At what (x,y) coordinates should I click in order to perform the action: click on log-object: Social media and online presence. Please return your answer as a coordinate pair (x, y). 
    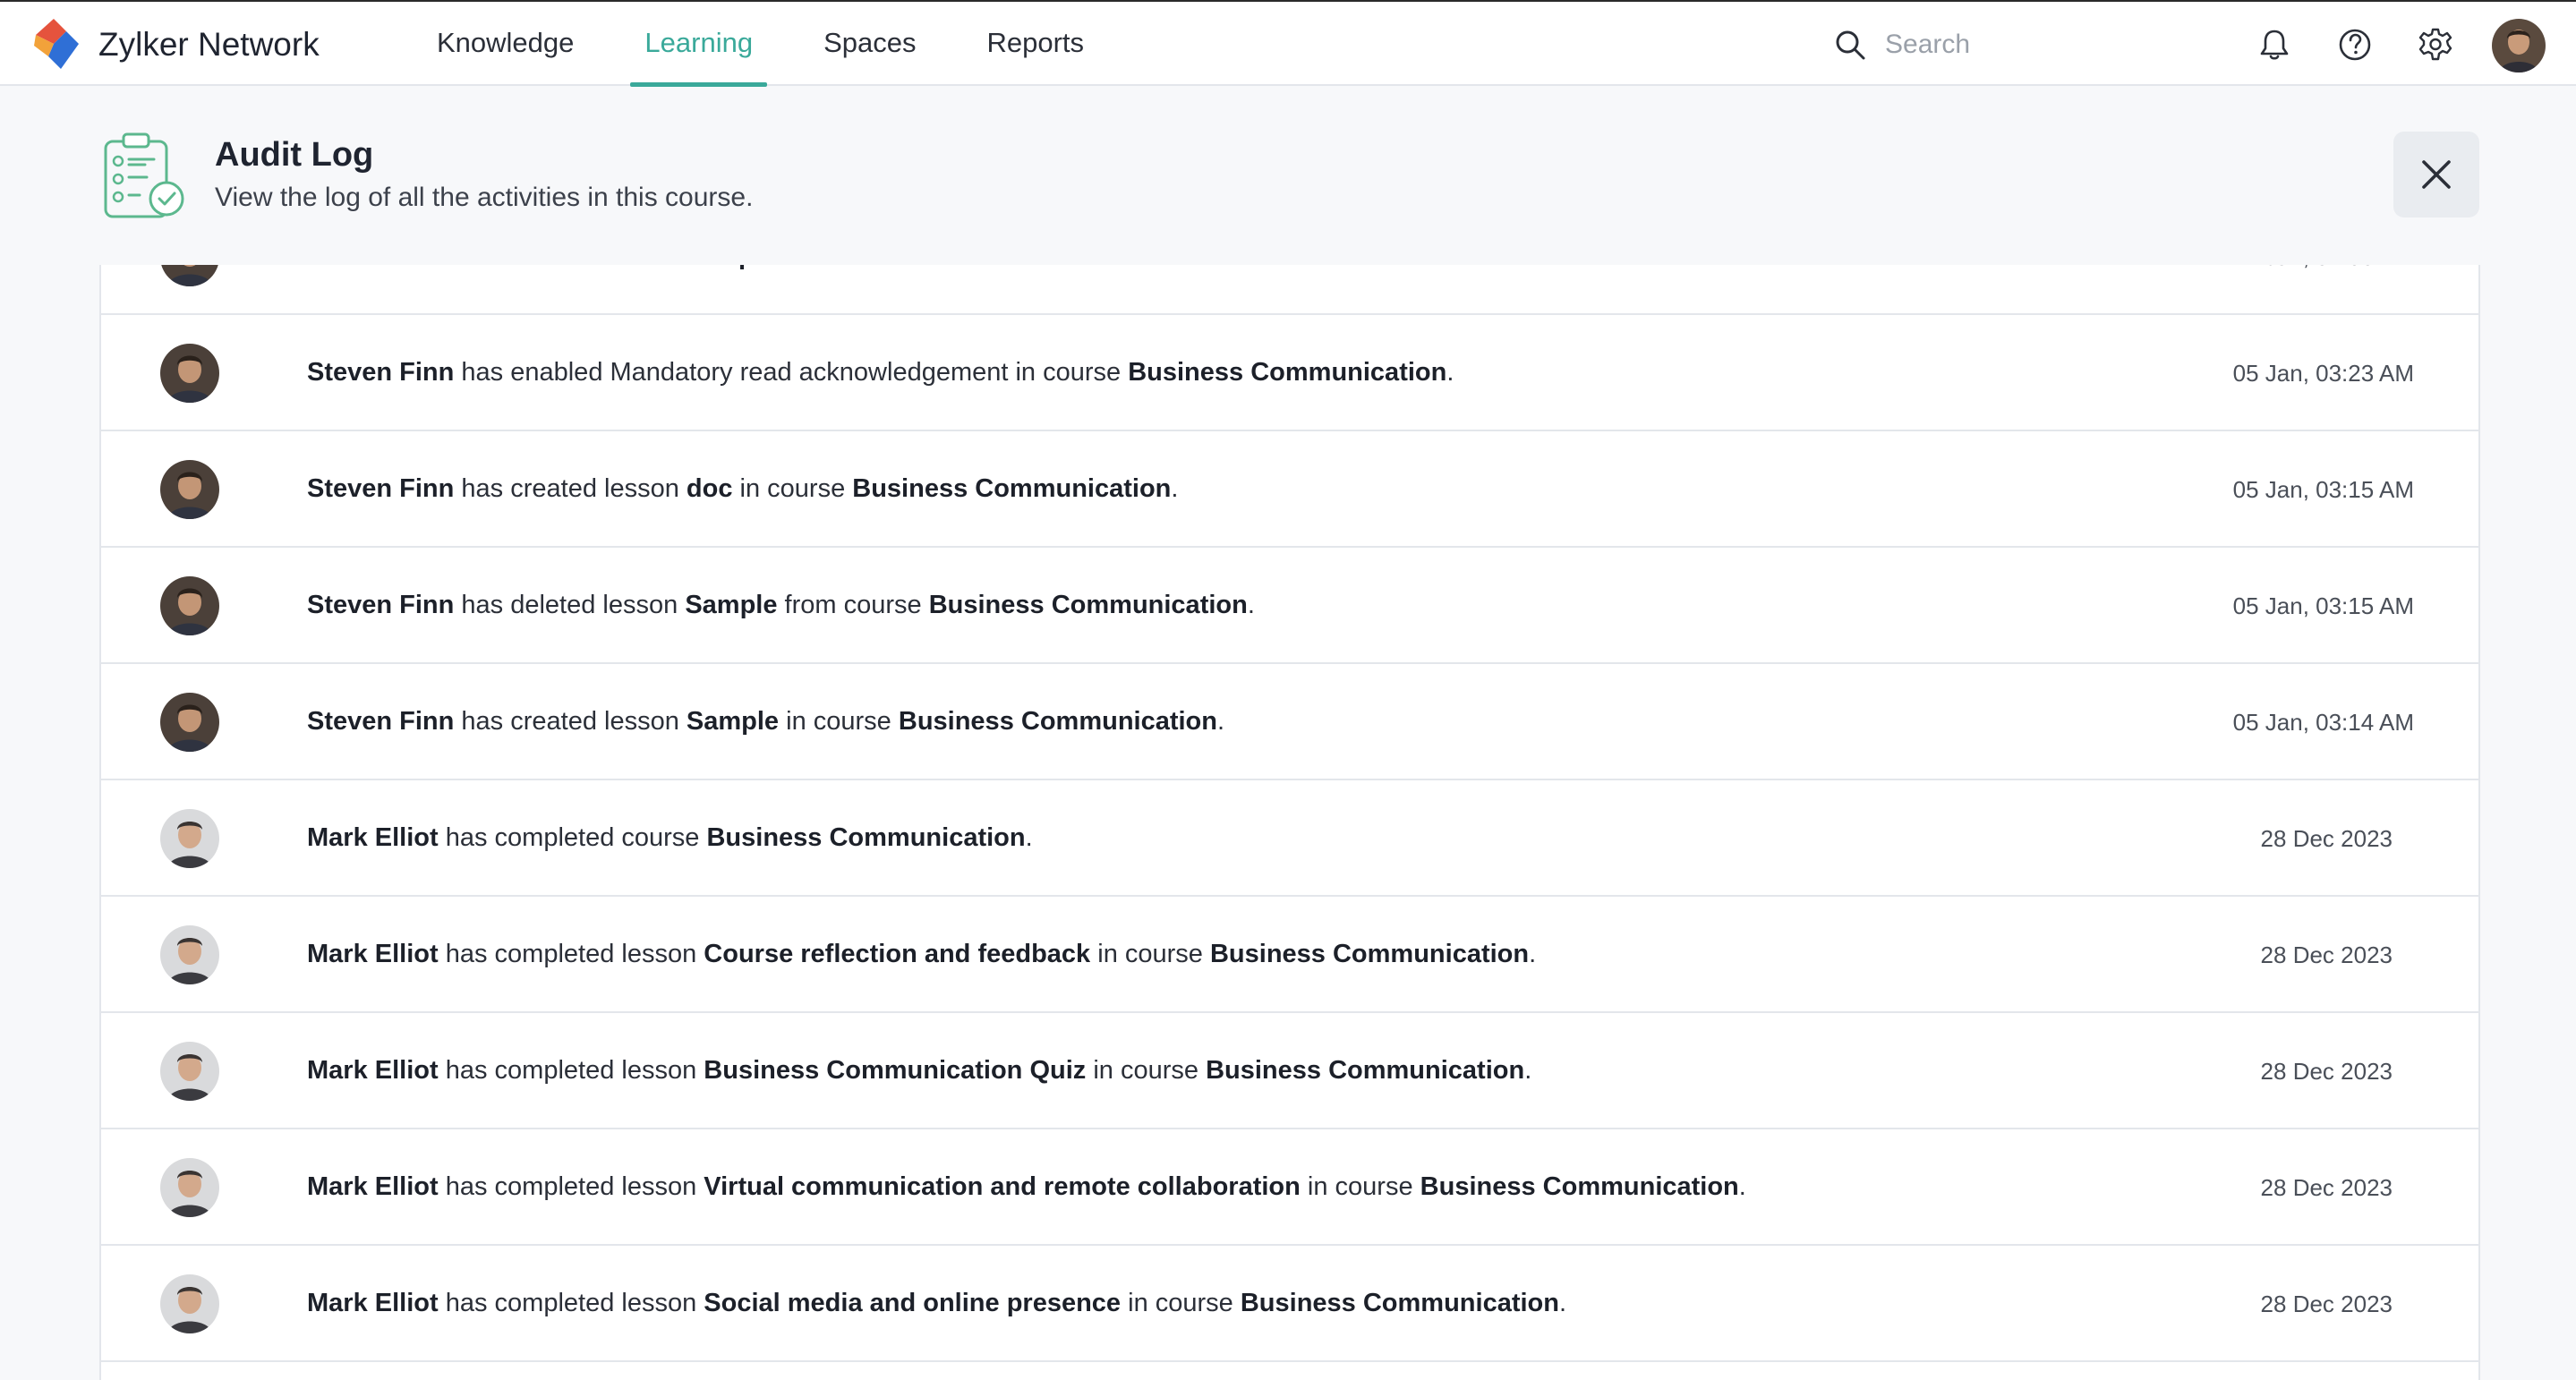
    Looking at the image, I should click on (913, 1303).